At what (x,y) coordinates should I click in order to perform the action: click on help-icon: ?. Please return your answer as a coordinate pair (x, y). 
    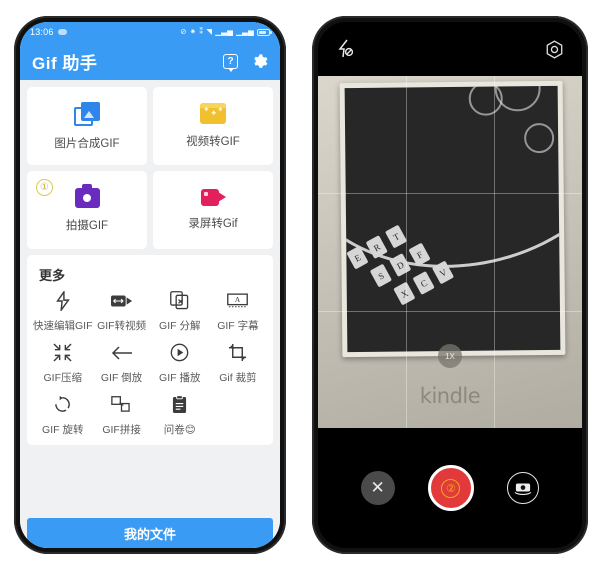
    Looking at the image, I should click on (230, 62).